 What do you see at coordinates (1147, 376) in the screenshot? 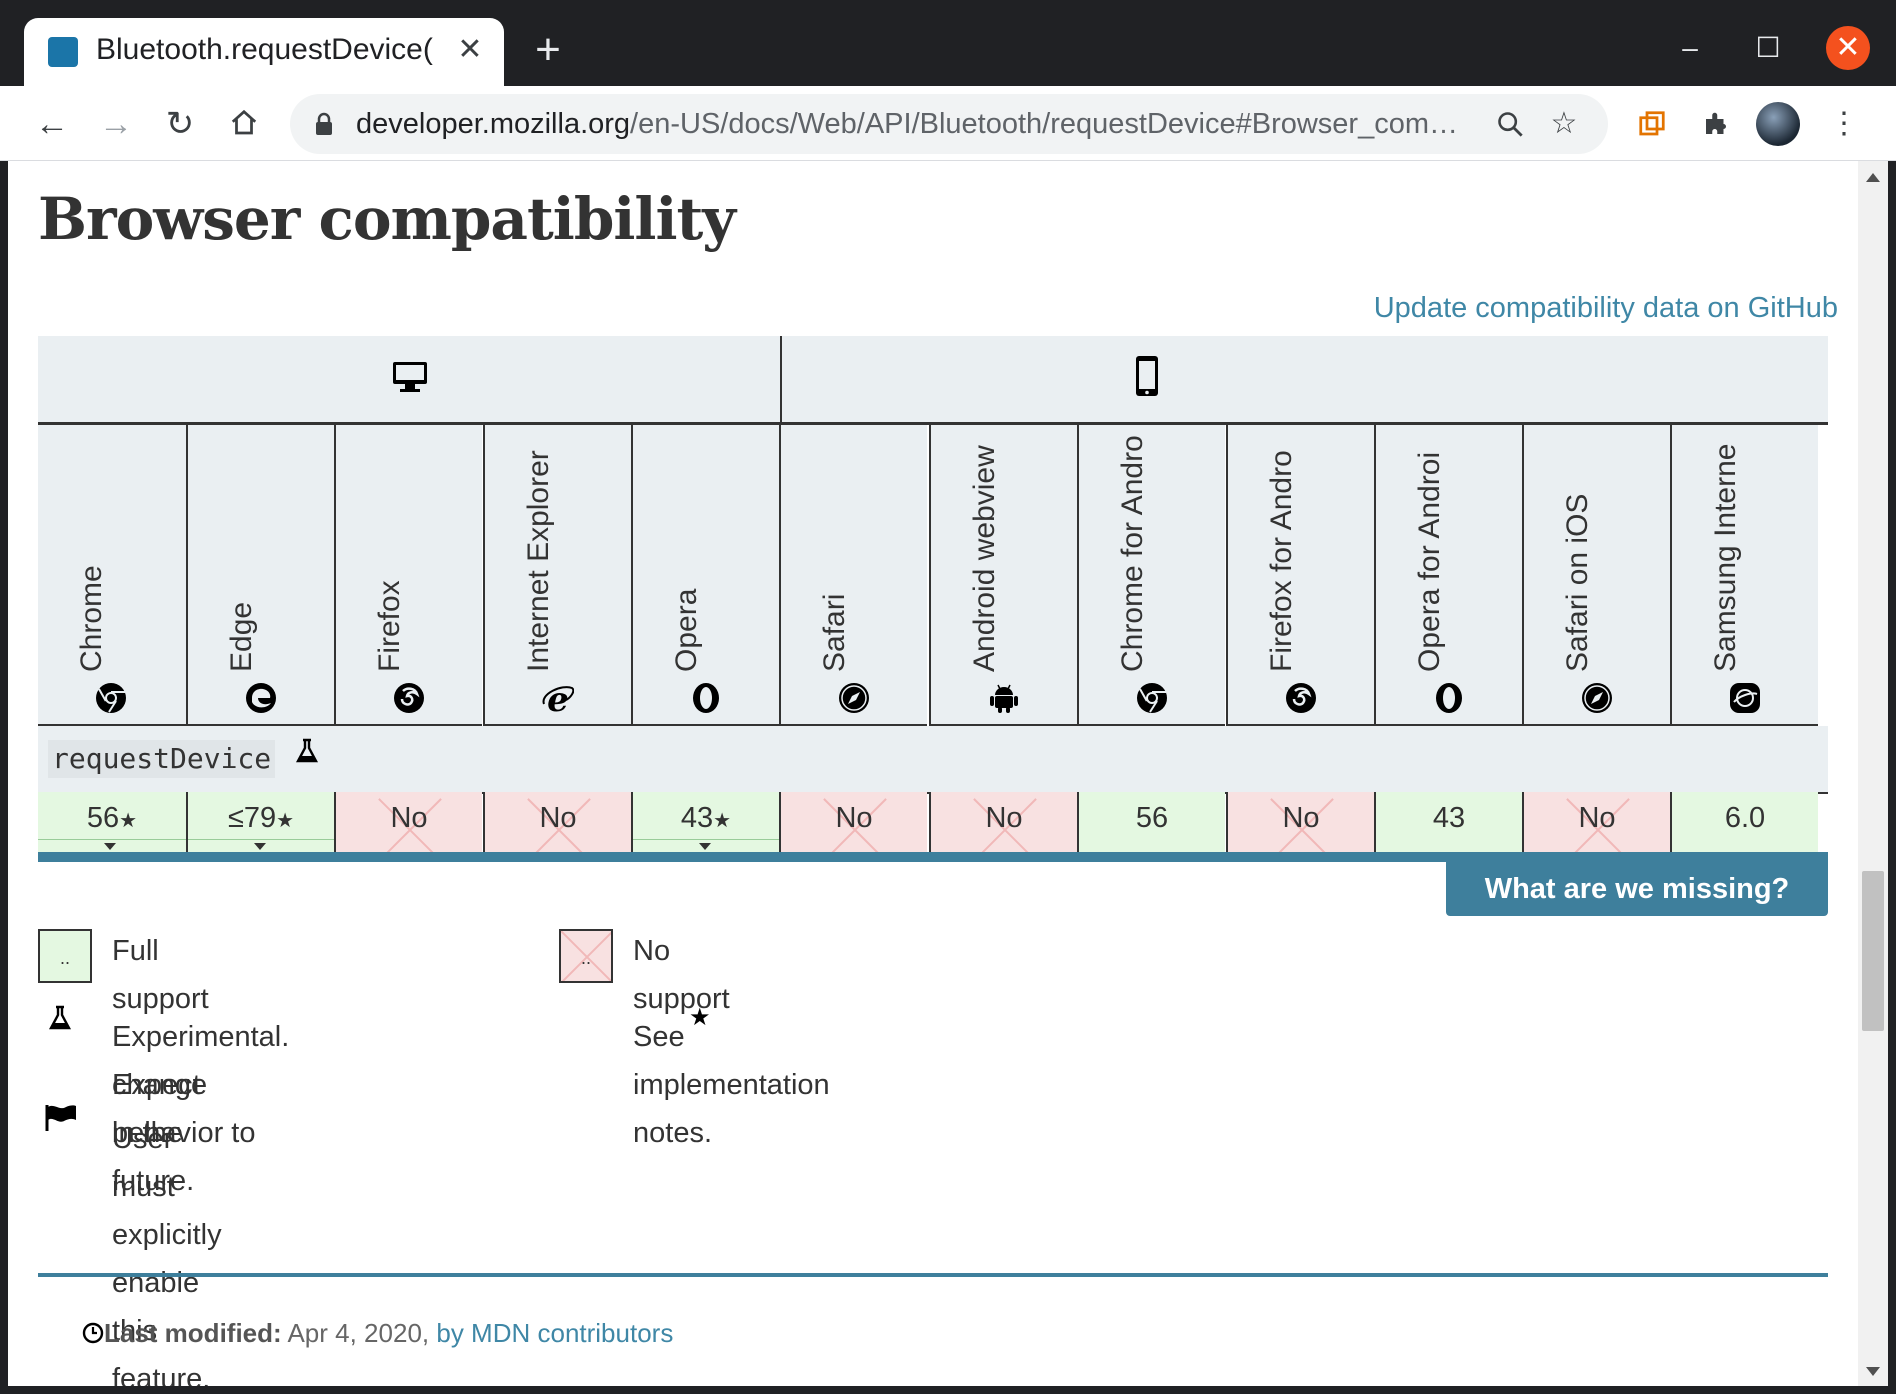
I see `mobile-phone-icon` at bounding box center [1147, 376].